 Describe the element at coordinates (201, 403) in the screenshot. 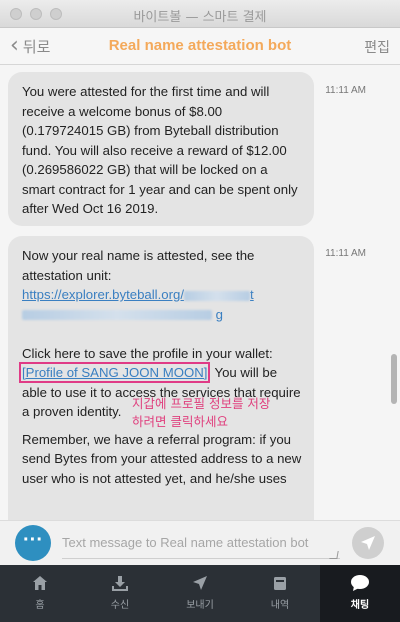

I see `annotation-line: 지갑에 프로필 정보를 저장` at that location.